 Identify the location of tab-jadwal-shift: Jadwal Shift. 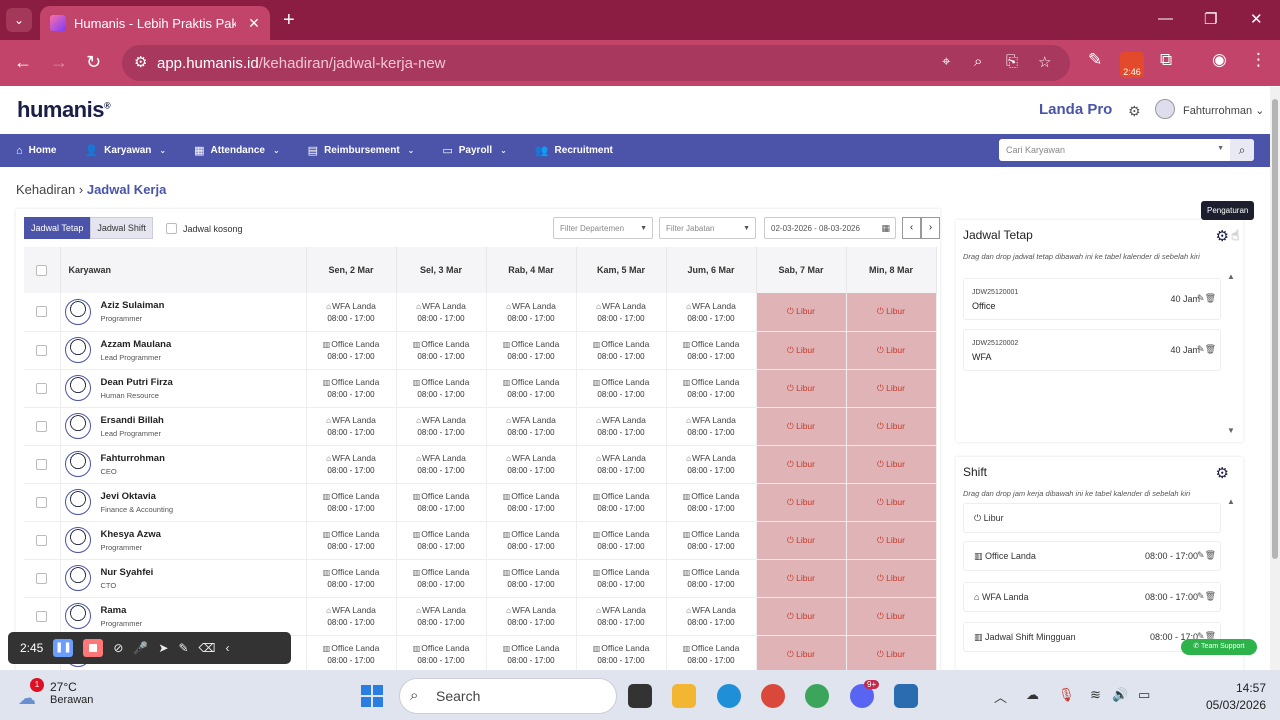
(121, 228).